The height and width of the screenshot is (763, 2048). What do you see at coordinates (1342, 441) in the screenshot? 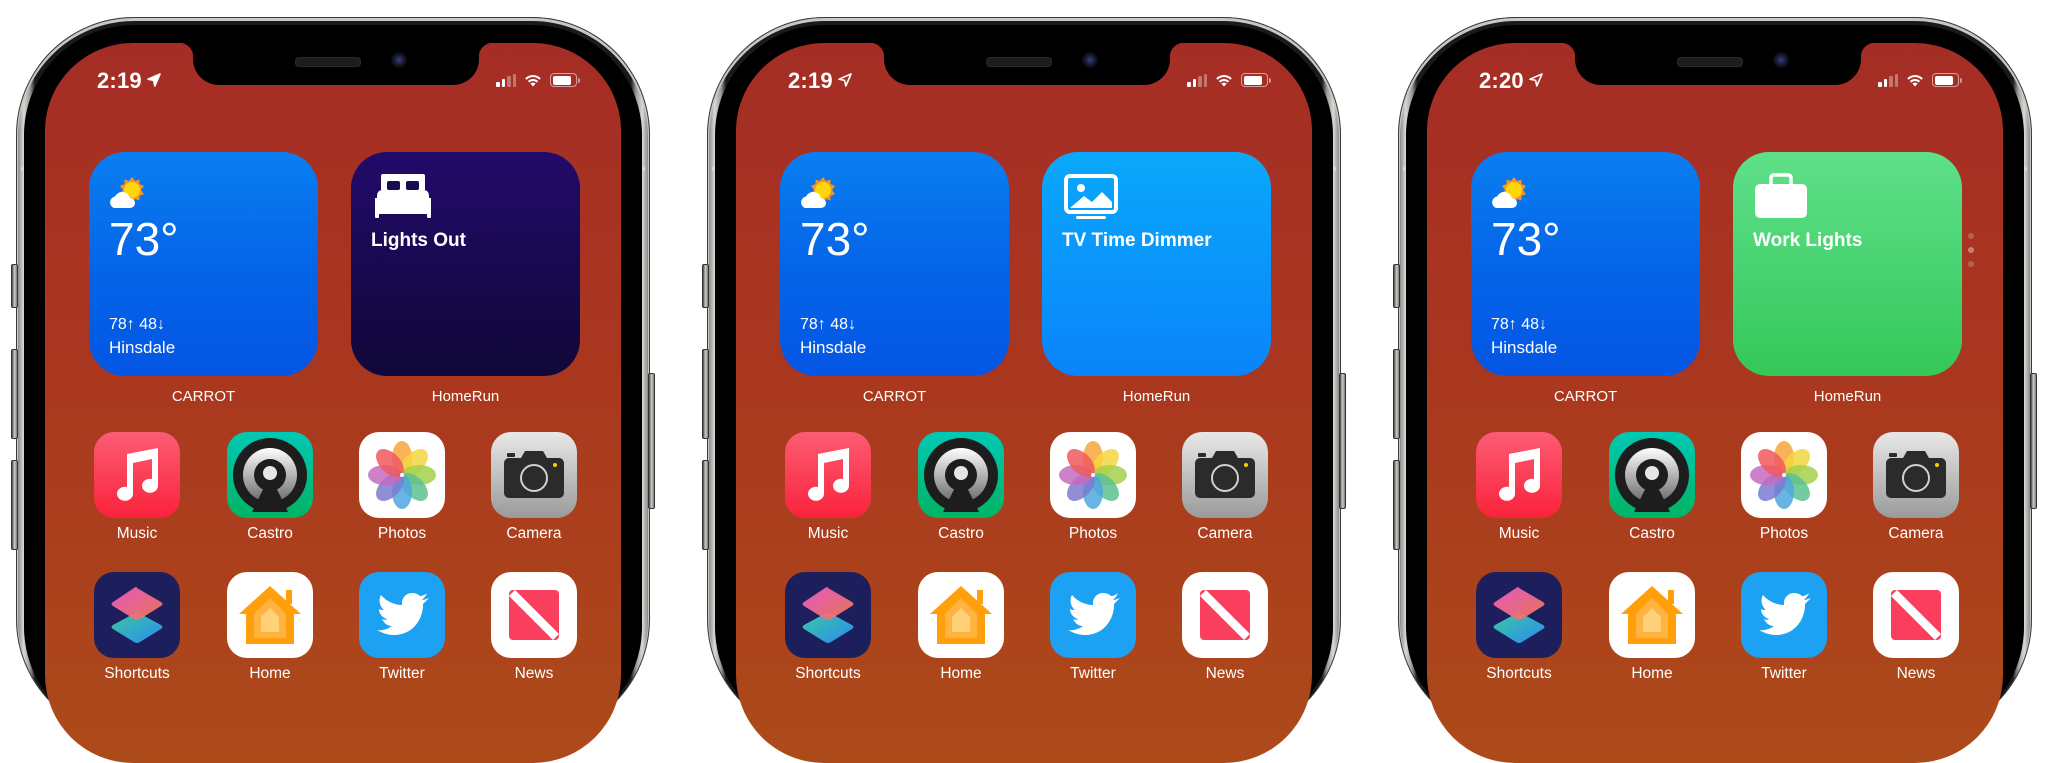
I see `side-button` at bounding box center [1342, 441].